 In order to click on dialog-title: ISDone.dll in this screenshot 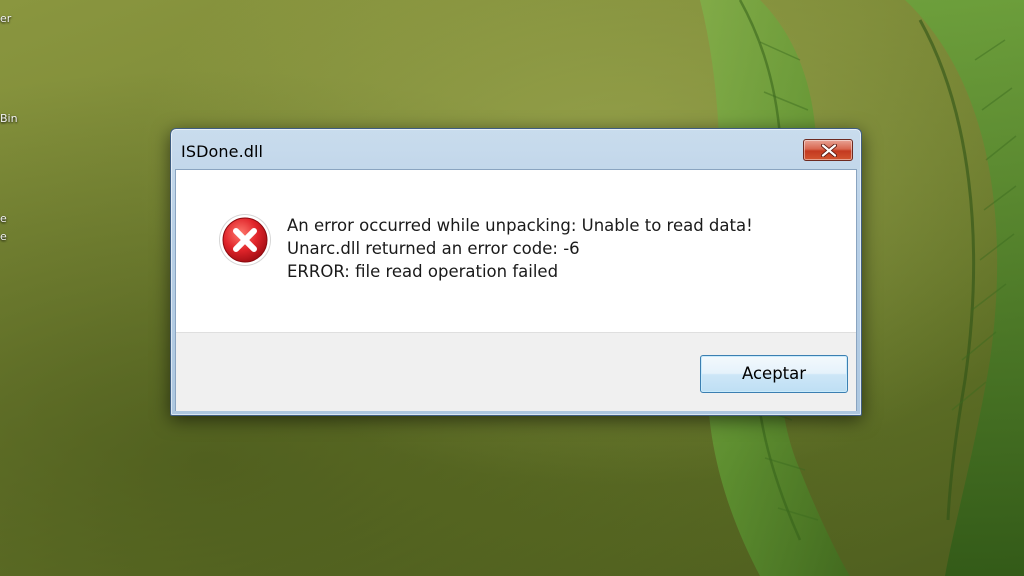, I will do `click(222, 151)`.